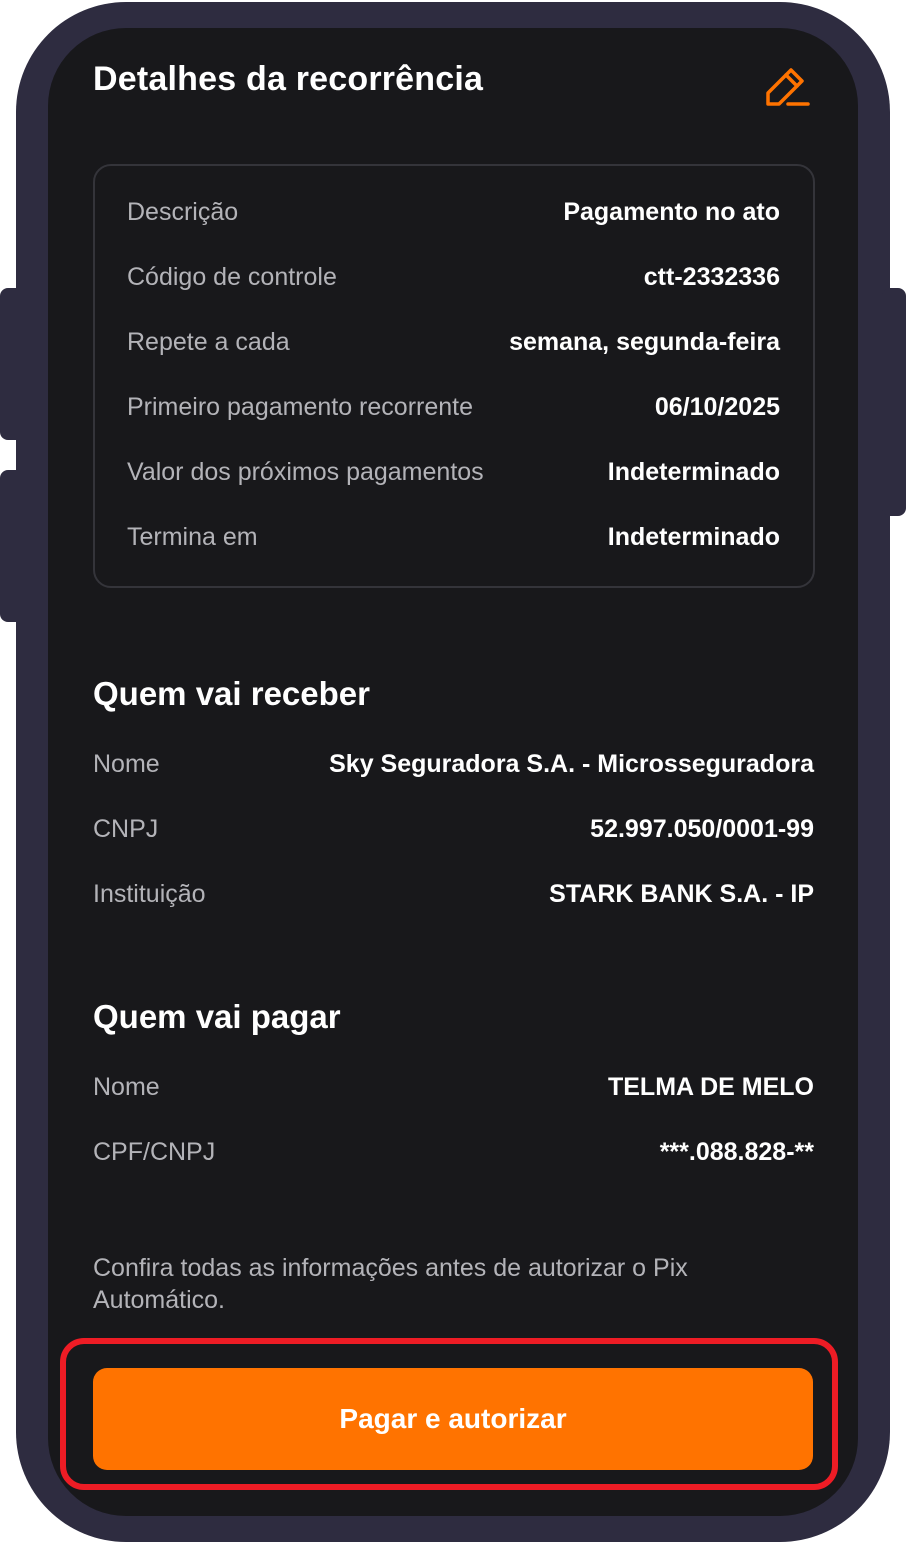 This screenshot has height=1545, width=906. What do you see at coordinates (710, 1087) in the screenshot?
I see `payer-value-nome: TELMA DE MELO` at bounding box center [710, 1087].